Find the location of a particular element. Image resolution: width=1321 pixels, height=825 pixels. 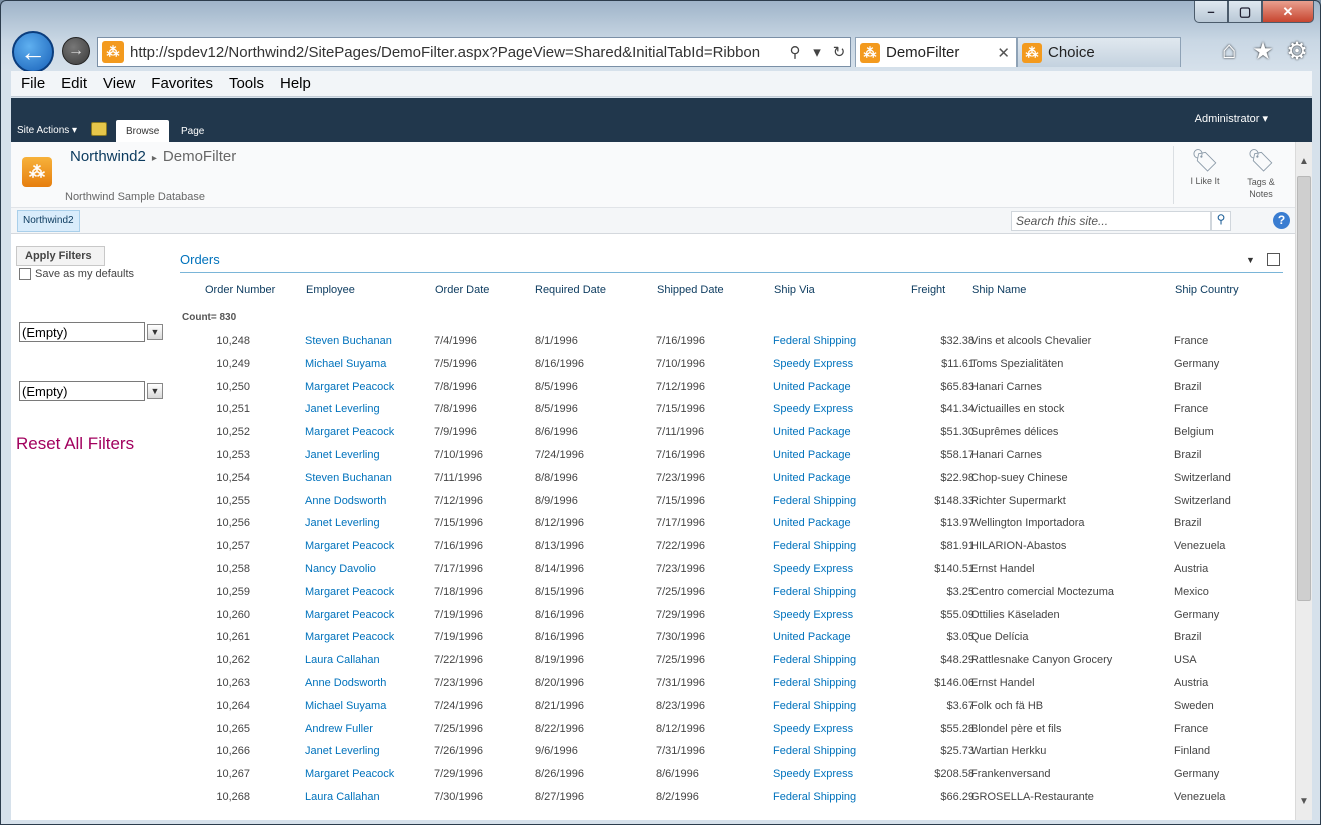

menu-tools: Tools is located at coordinates (246, 83).